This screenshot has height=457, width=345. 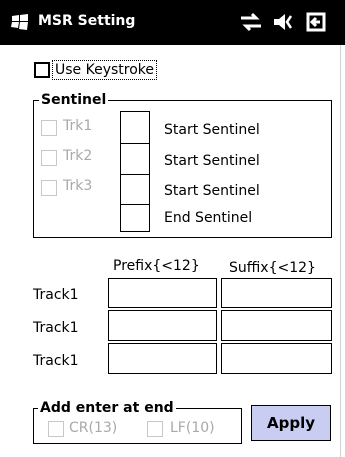 What do you see at coordinates (156, 266) in the screenshot?
I see `prefix-header: Prefix{<12}` at bounding box center [156, 266].